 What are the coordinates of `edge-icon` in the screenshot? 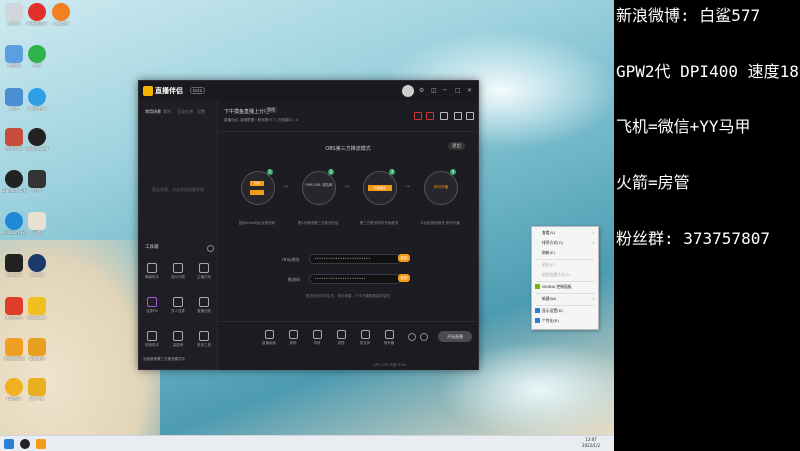 It's located at (14, 221).